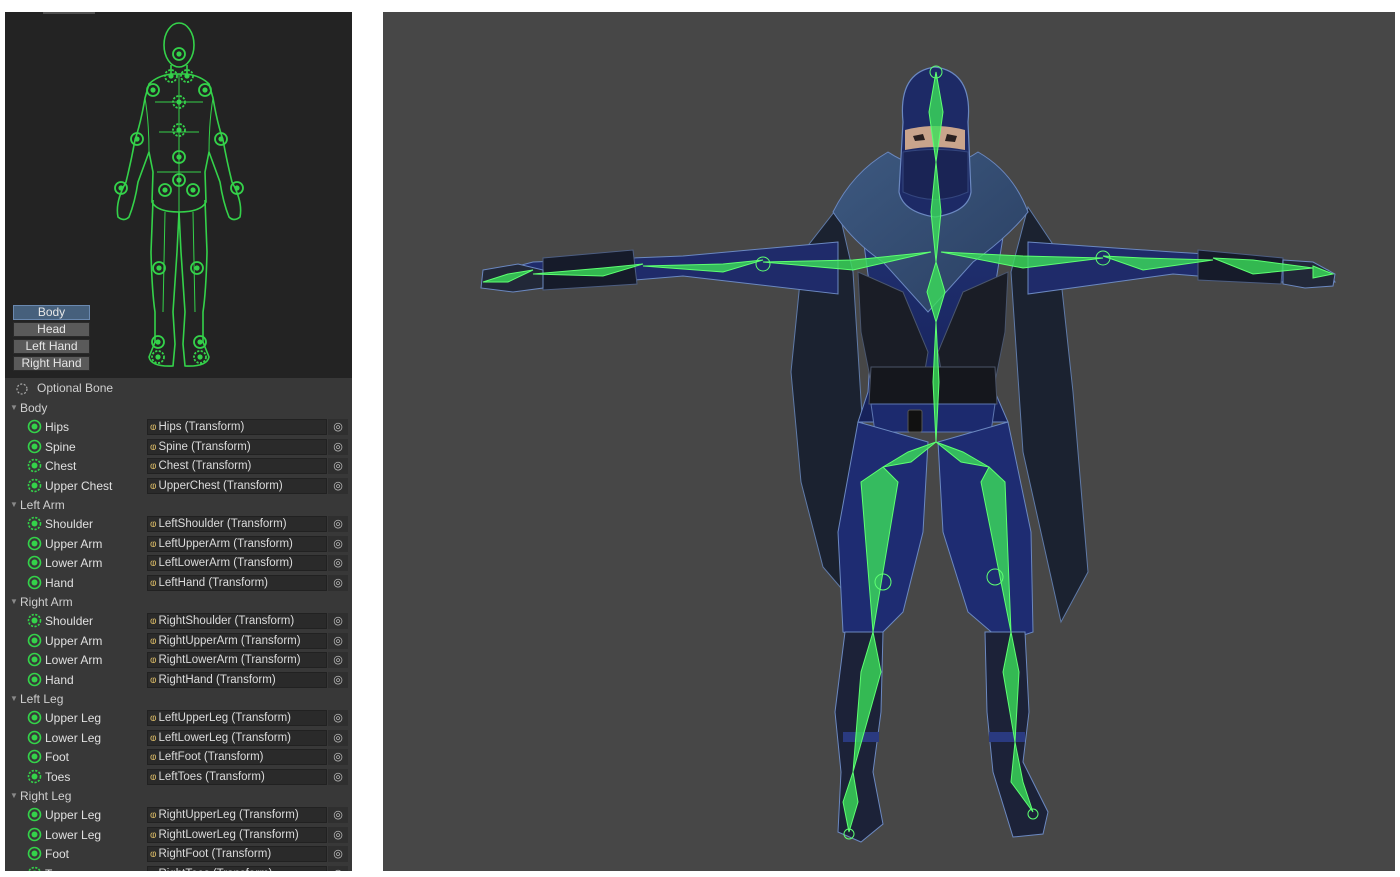 This screenshot has width=1400, height=877. Describe the element at coordinates (217, 679) in the screenshot. I see `transform-value: RightHand (Transform)` at that location.